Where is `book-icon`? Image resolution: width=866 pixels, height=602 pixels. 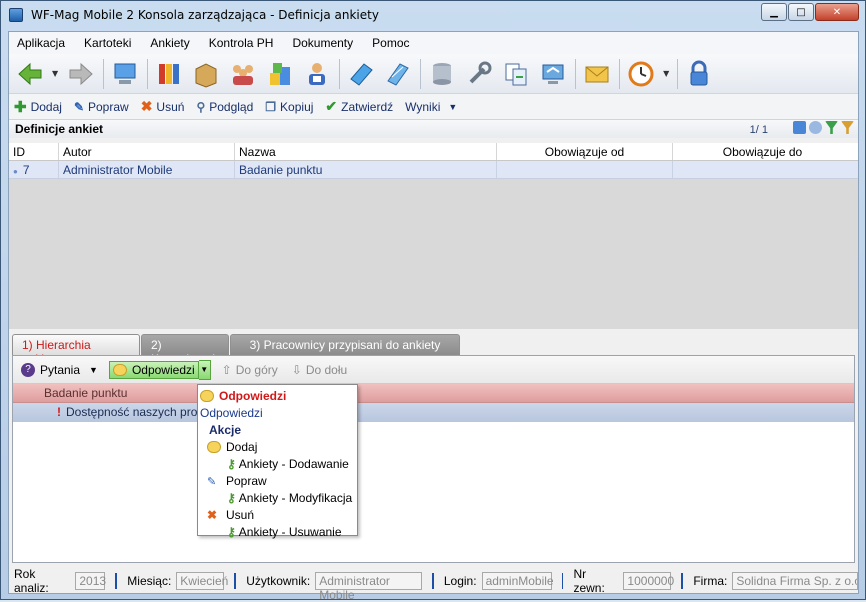 book-icon is located at coordinates (361, 74).